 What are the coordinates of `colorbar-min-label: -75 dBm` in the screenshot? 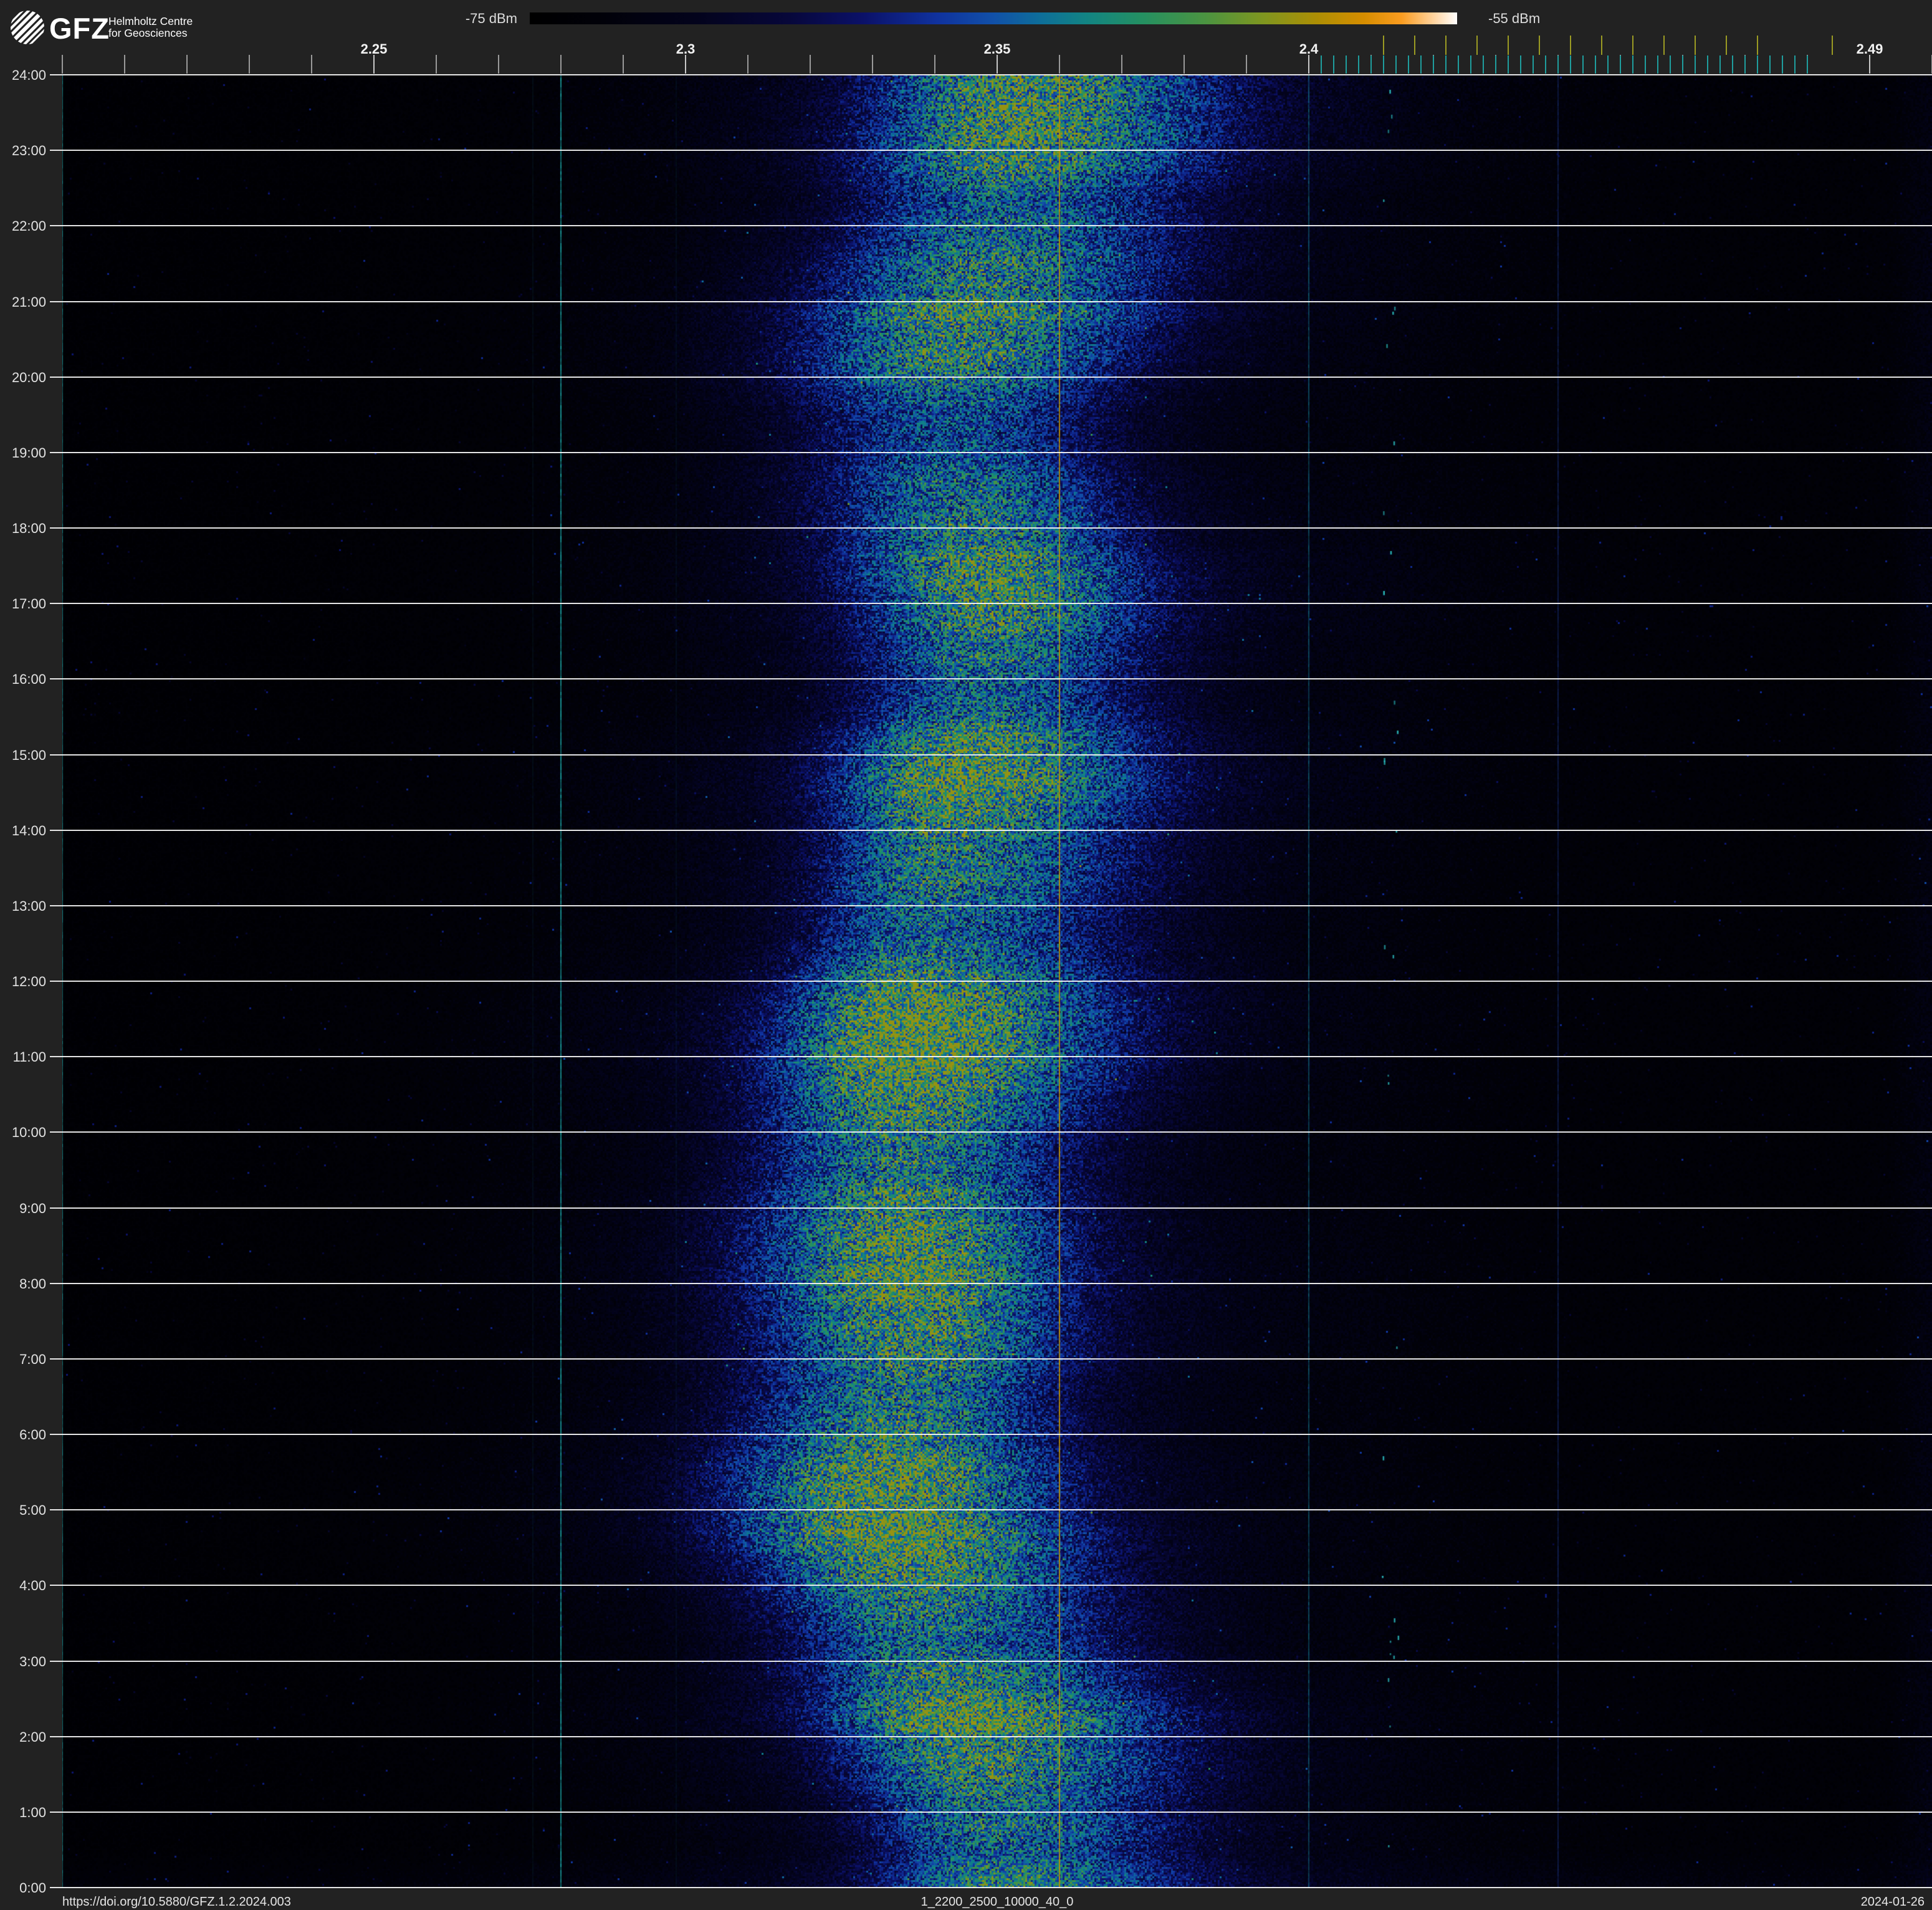 It's located at (491, 18).